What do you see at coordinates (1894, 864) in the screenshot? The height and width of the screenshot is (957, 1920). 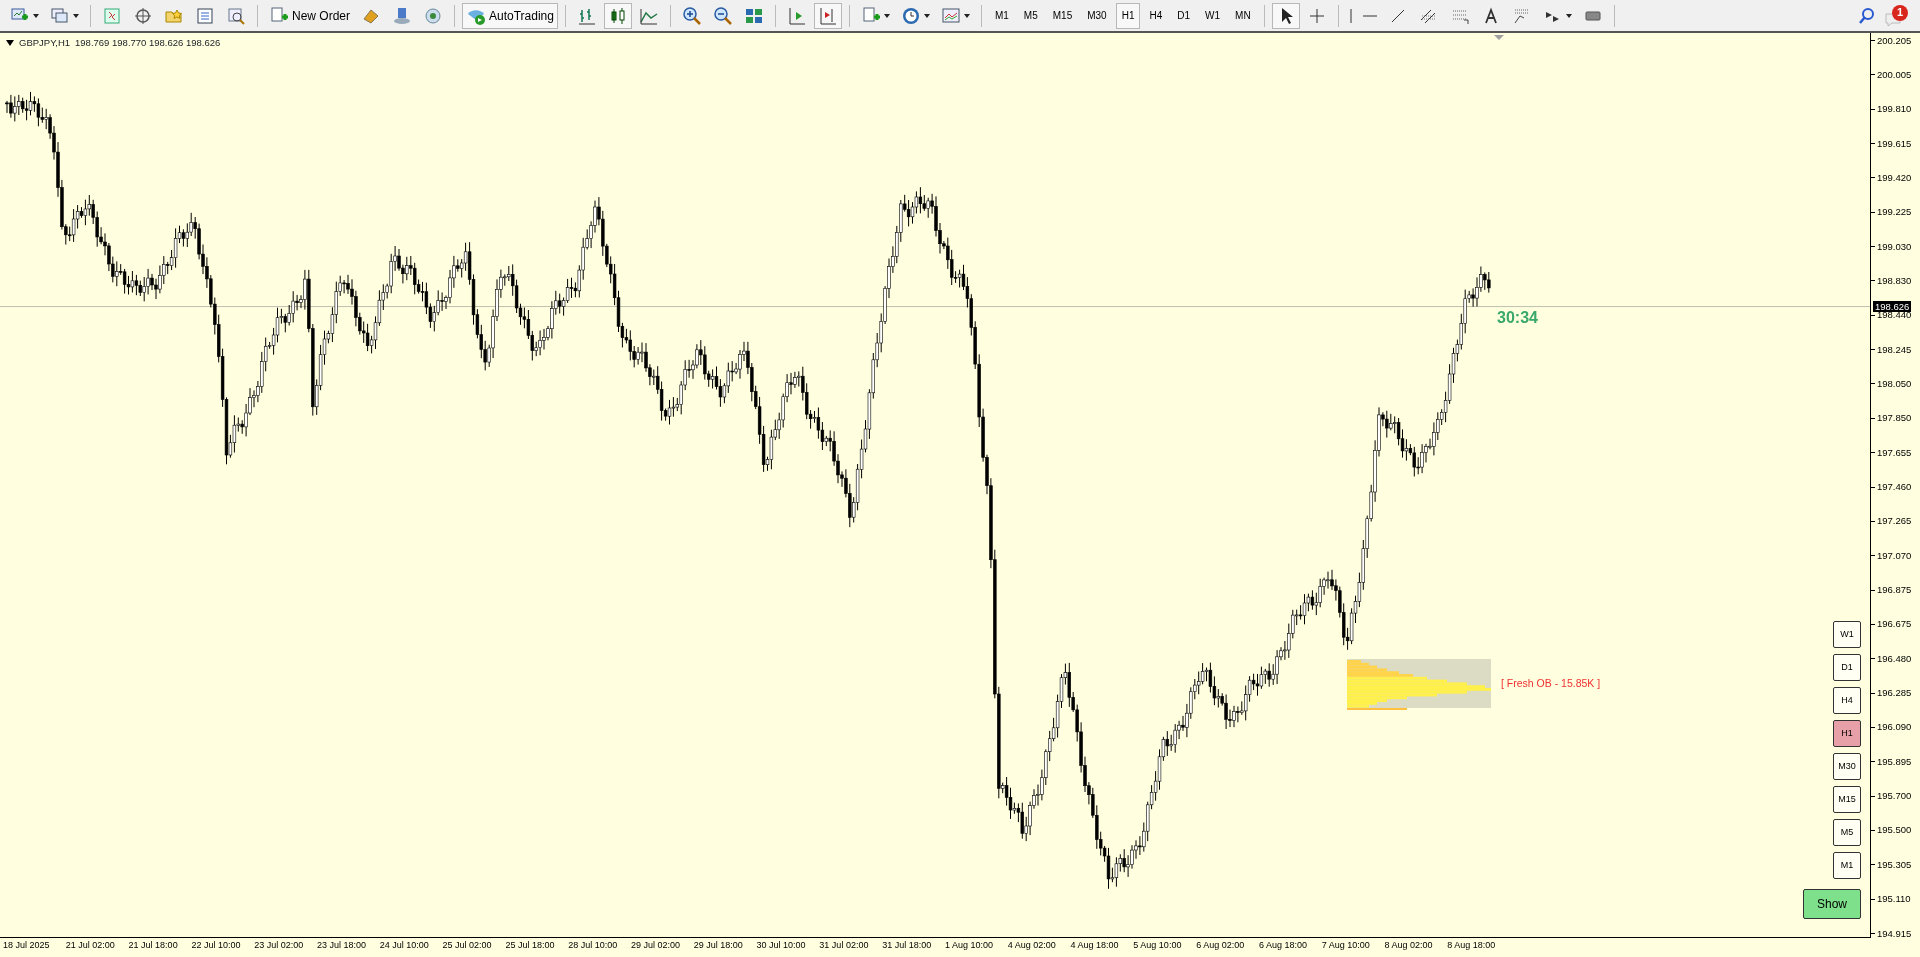 I see `price-axis-label: 195.305` at bounding box center [1894, 864].